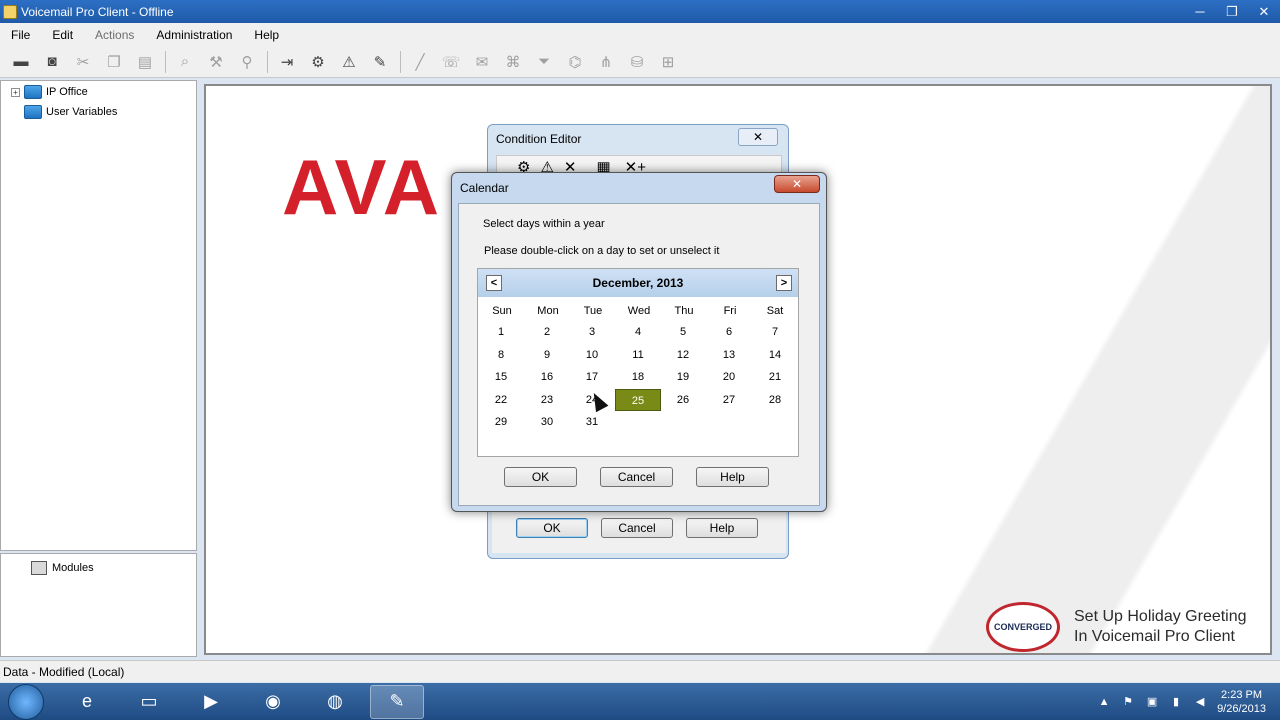 The height and width of the screenshot is (720, 1280). Describe the element at coordinates (592, 422) in the screenshot. I see `calendar-day: 31` at that location.